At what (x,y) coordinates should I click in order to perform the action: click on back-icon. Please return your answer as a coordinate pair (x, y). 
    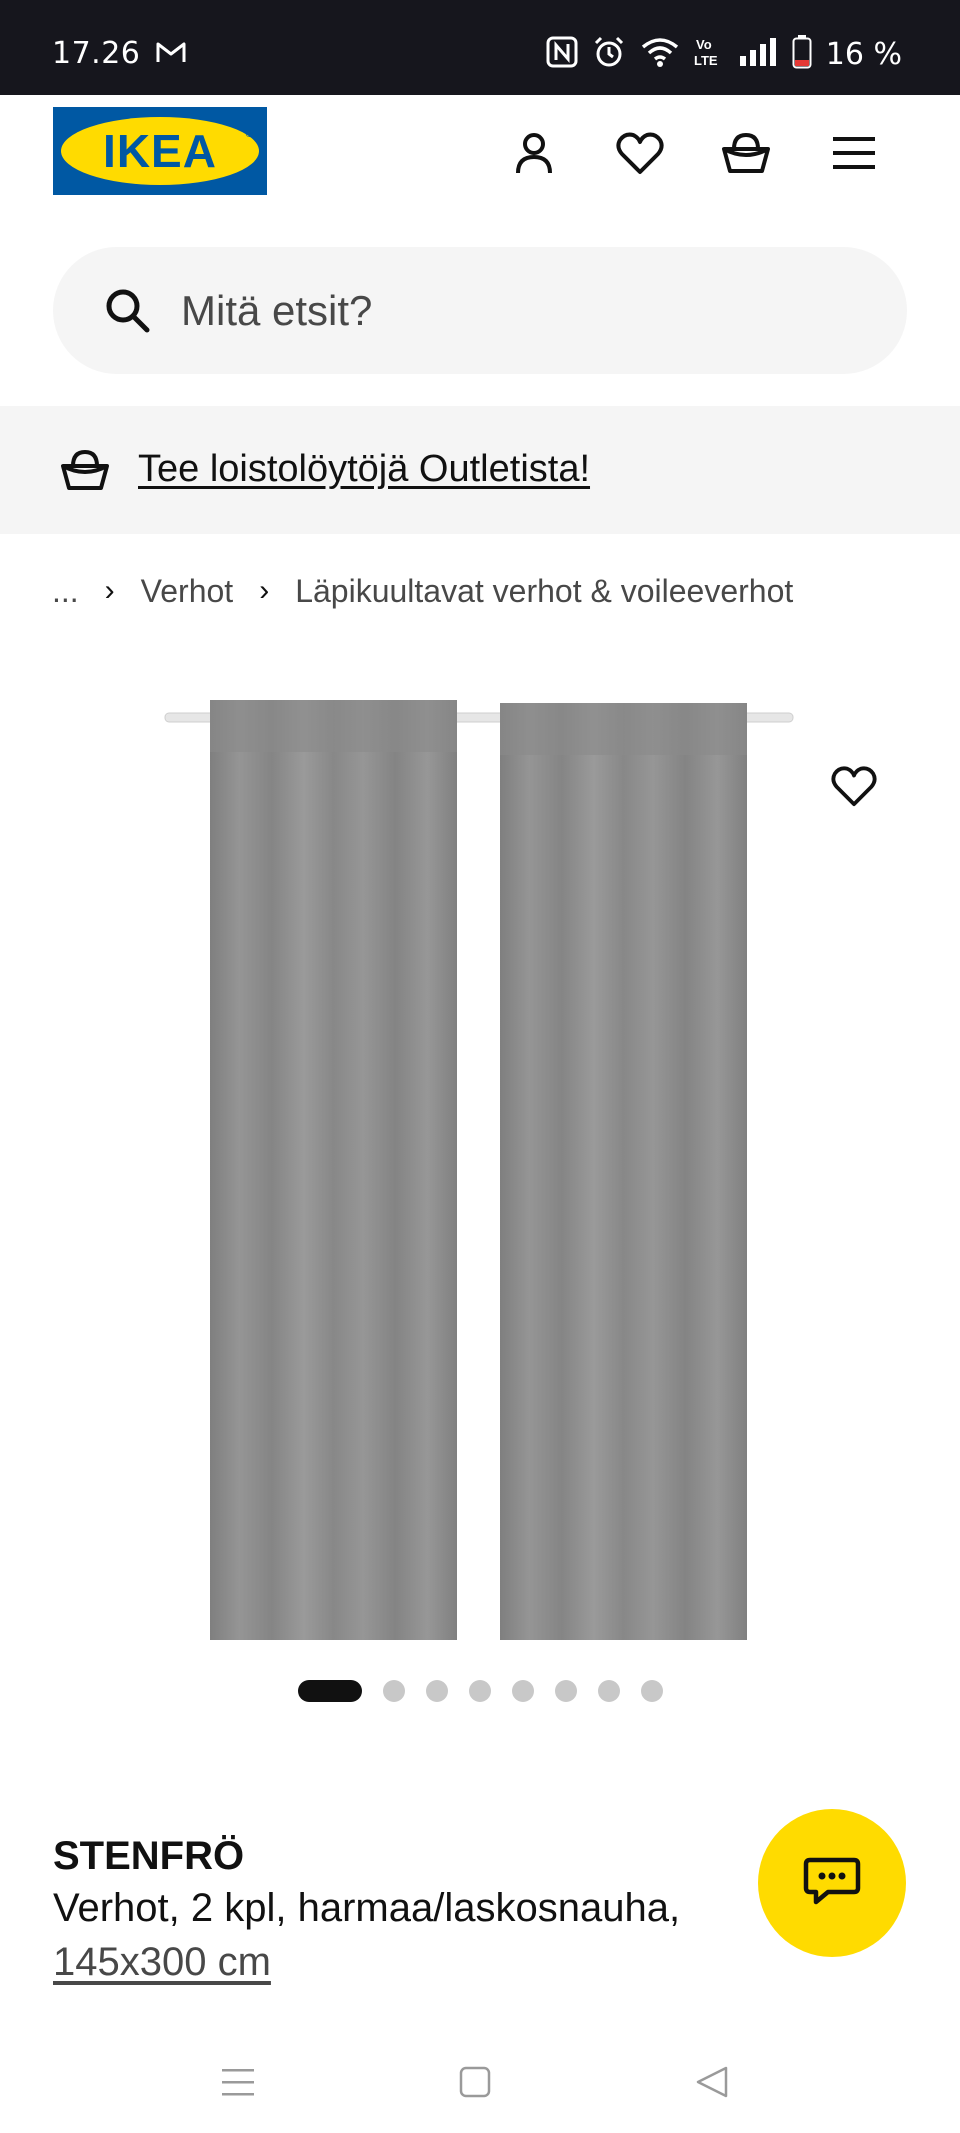
    Looking at the image, I should click on (712, 2082).